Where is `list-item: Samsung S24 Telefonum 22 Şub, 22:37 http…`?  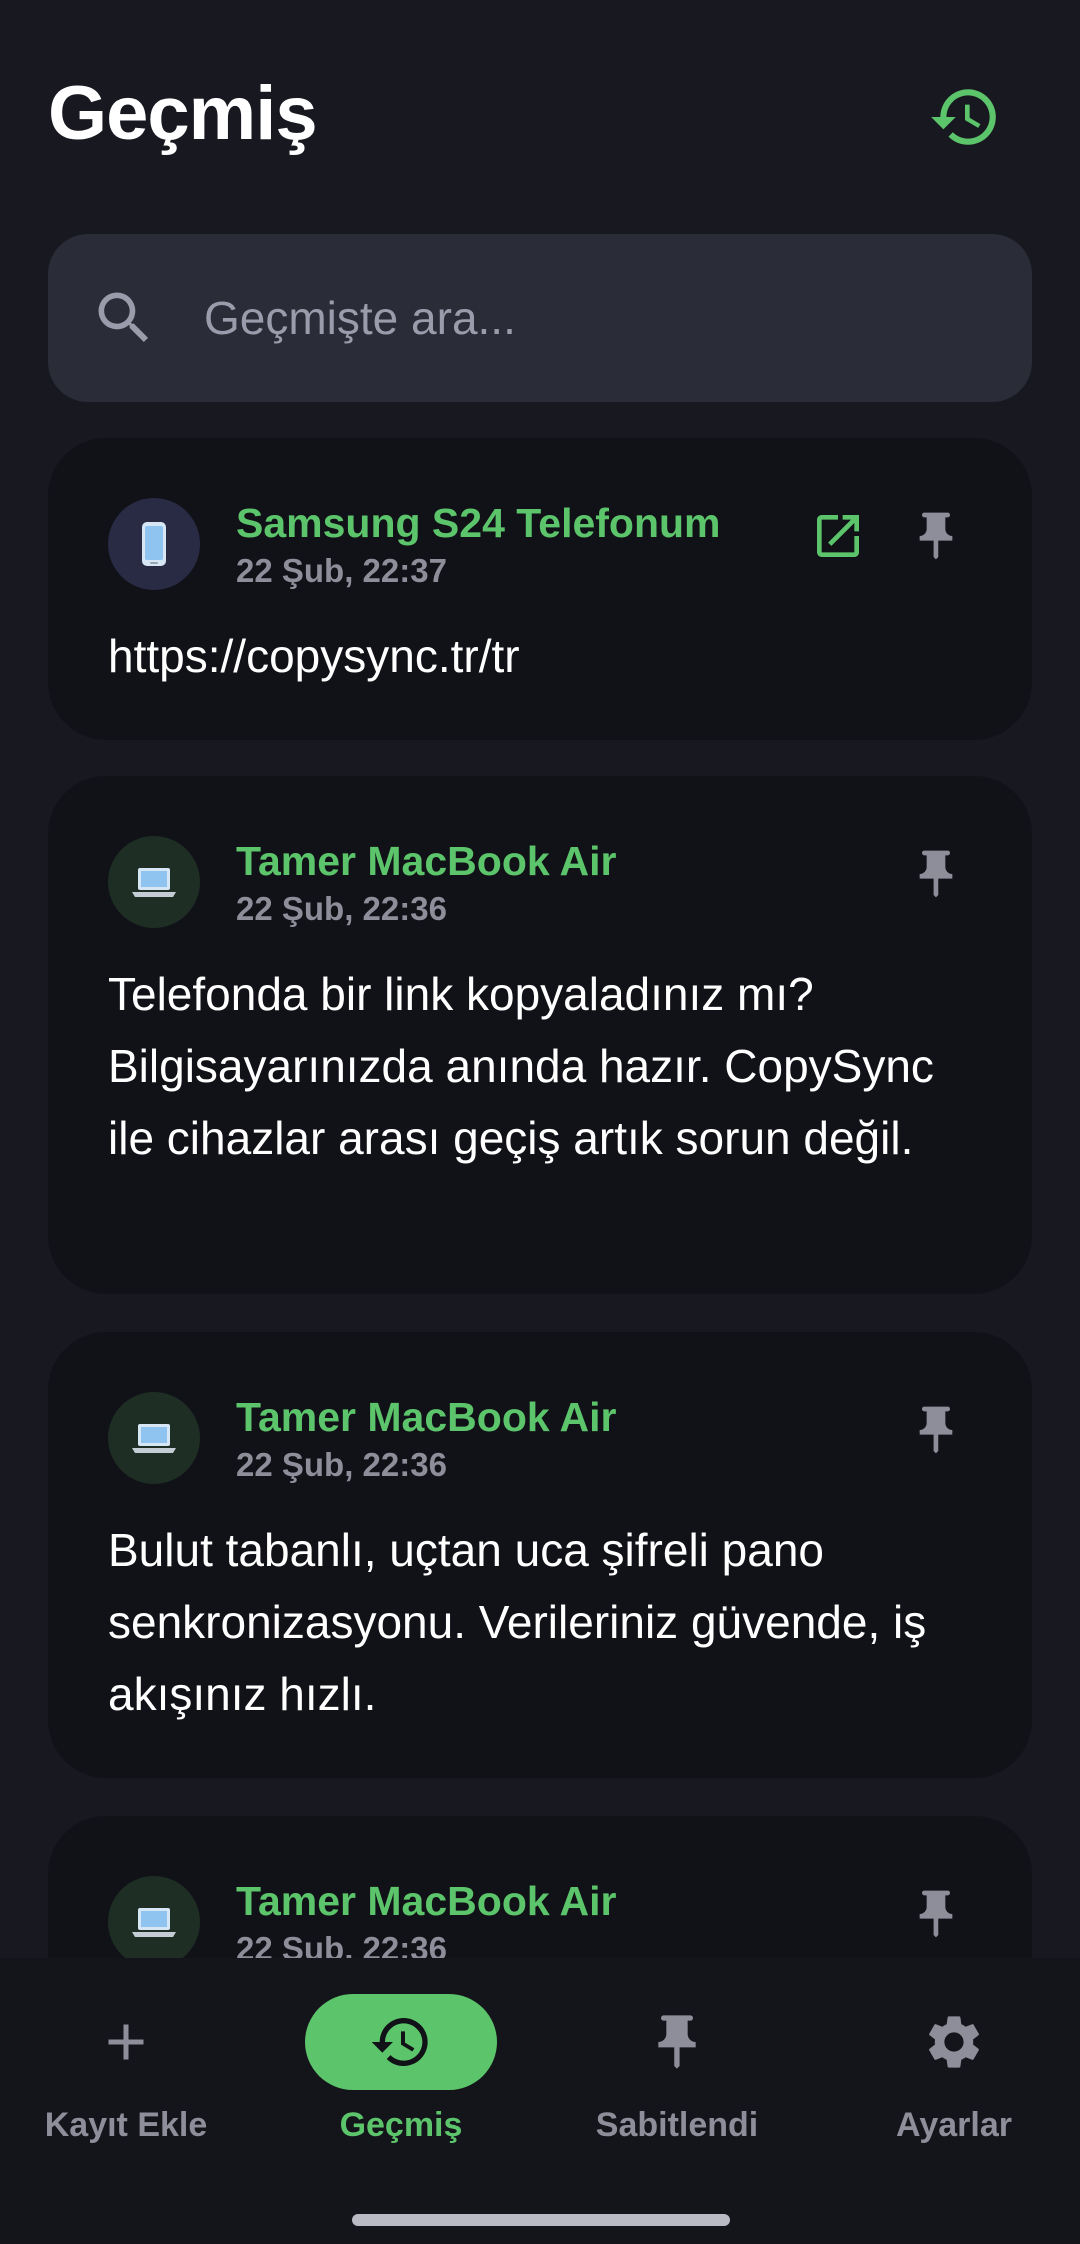
list-item: Samsung S24 Telefonum 22 Şub, 22:37 http… is located at coordinates (540, 589).